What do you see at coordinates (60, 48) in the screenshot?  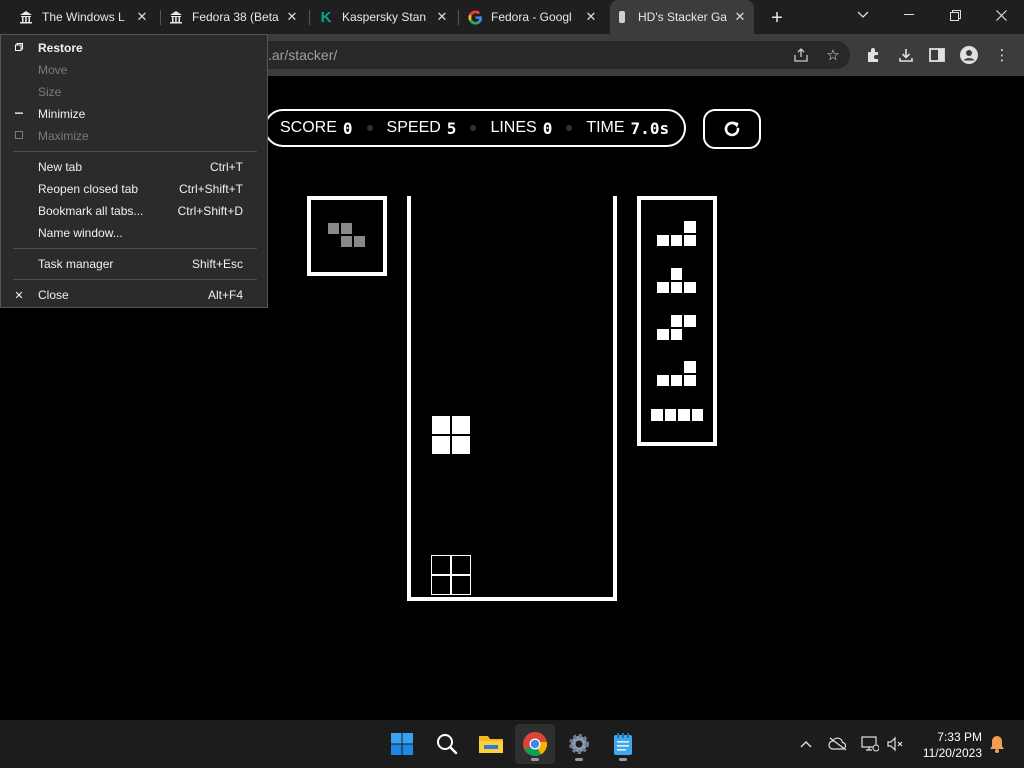 I see `menu-item-label: Restore` at bounding box center [60, 48].